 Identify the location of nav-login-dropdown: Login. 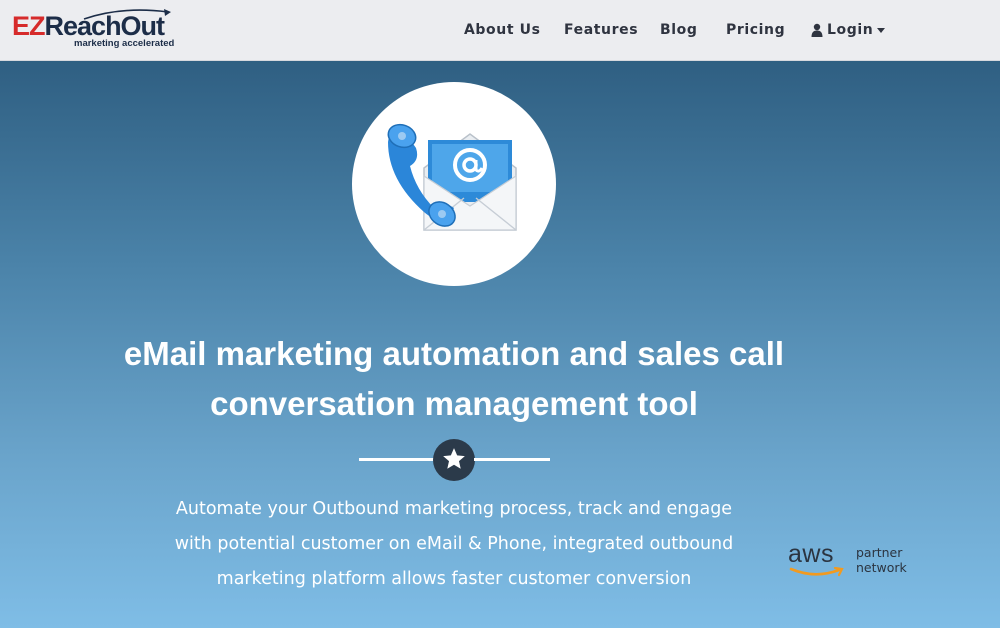
(848, 30).